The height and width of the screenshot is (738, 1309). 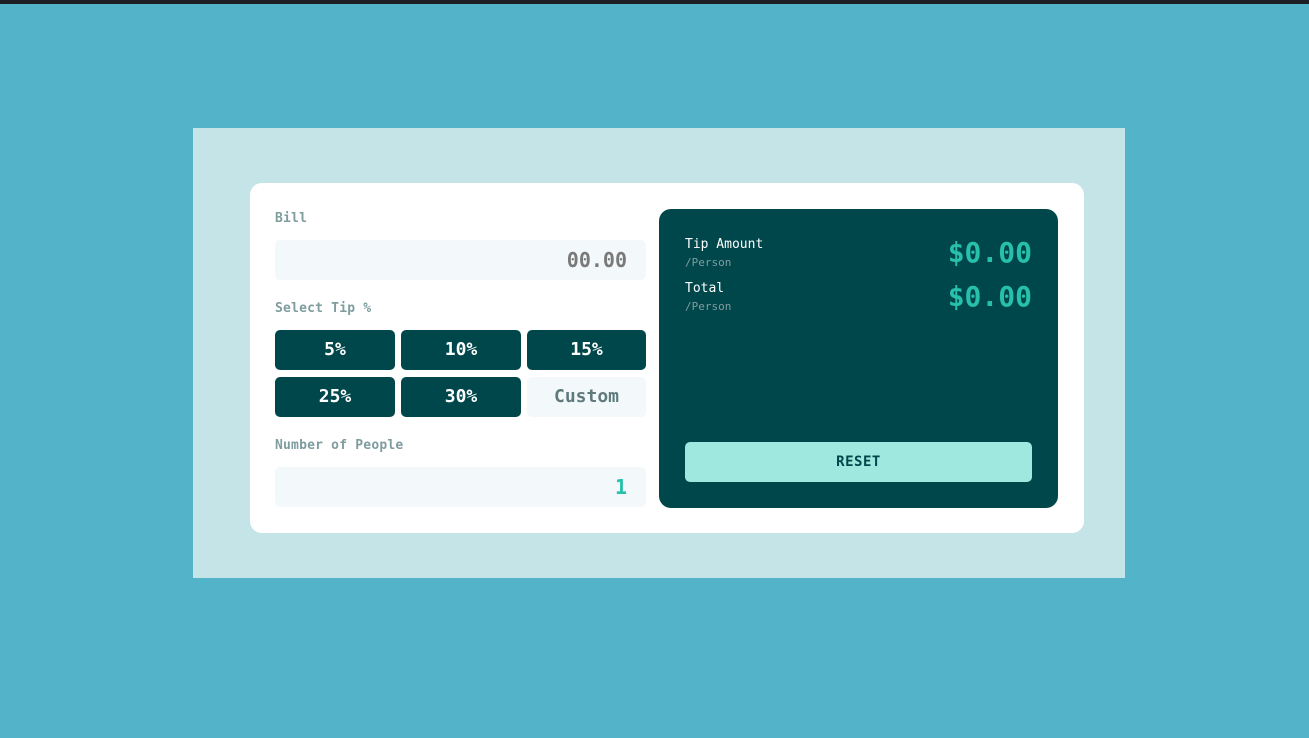 What do you see at coordinates (586, 397) in the screenshot?
I see `custom-tip-input: Custom` at bounding box center [586, 397].